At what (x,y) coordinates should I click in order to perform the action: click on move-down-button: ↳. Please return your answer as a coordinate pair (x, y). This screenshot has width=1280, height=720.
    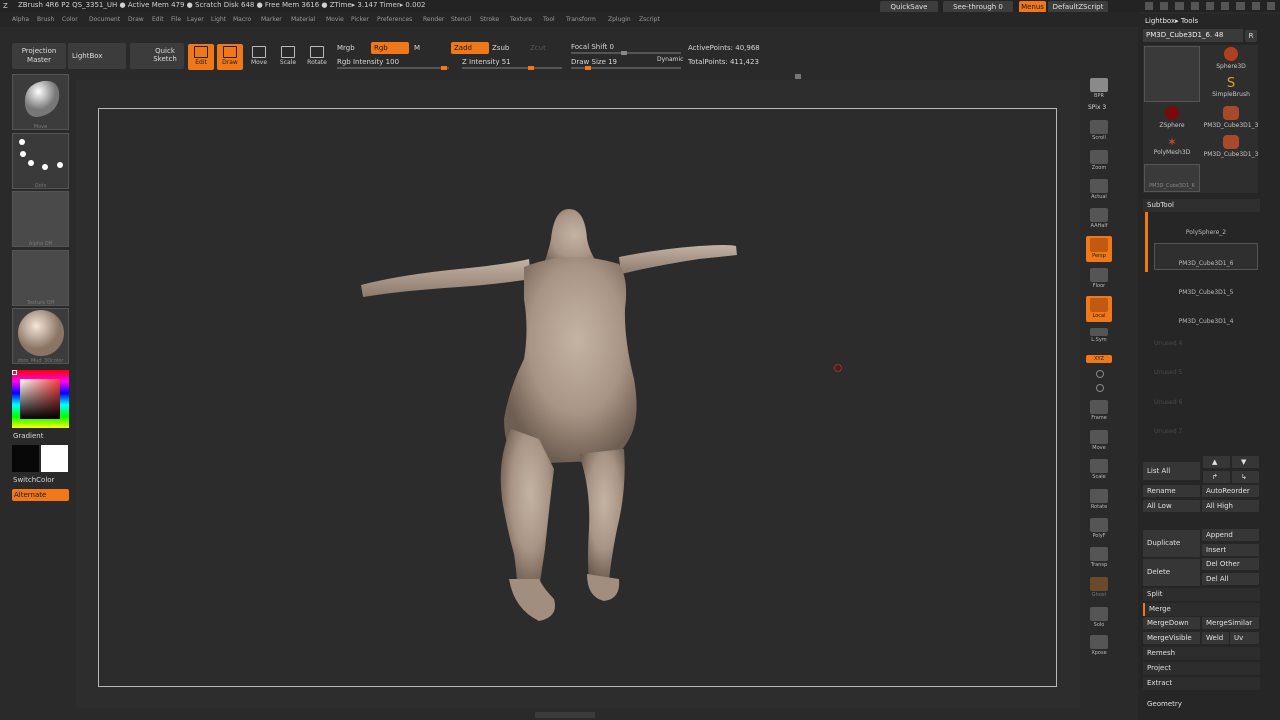
    Looking at the image, I should click on (1245, 477).